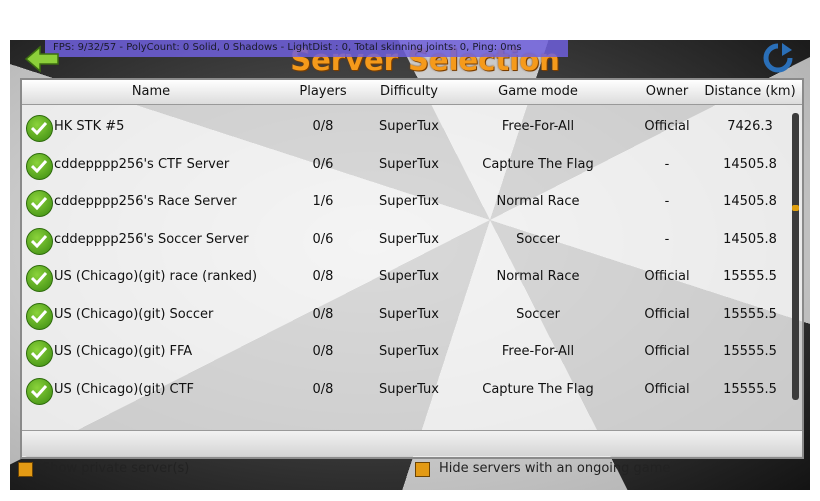 The height and width of the screenshot is (501, 820). What do you see at coordinates (134, 314) in the screenshot?
I see `server-name: US (Chicago)(git) Soccer` at bounding box center [134, 314].